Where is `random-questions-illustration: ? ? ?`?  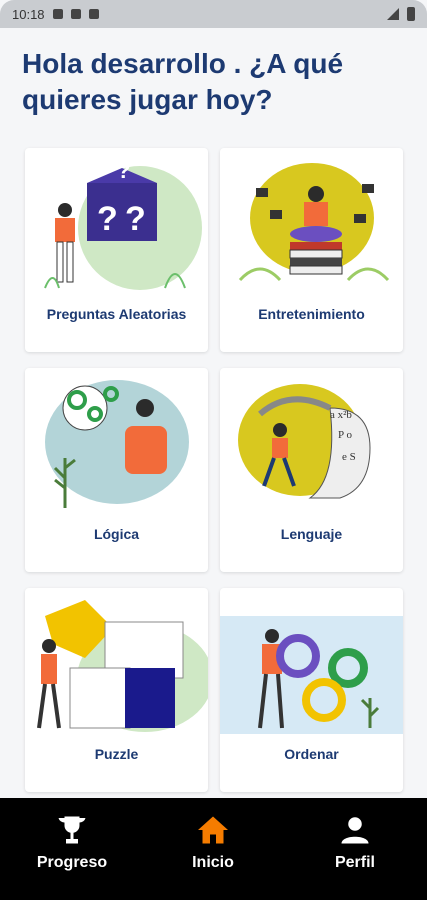 random-questions-illustration: ? ? ? is located at coordinates (123, 224).